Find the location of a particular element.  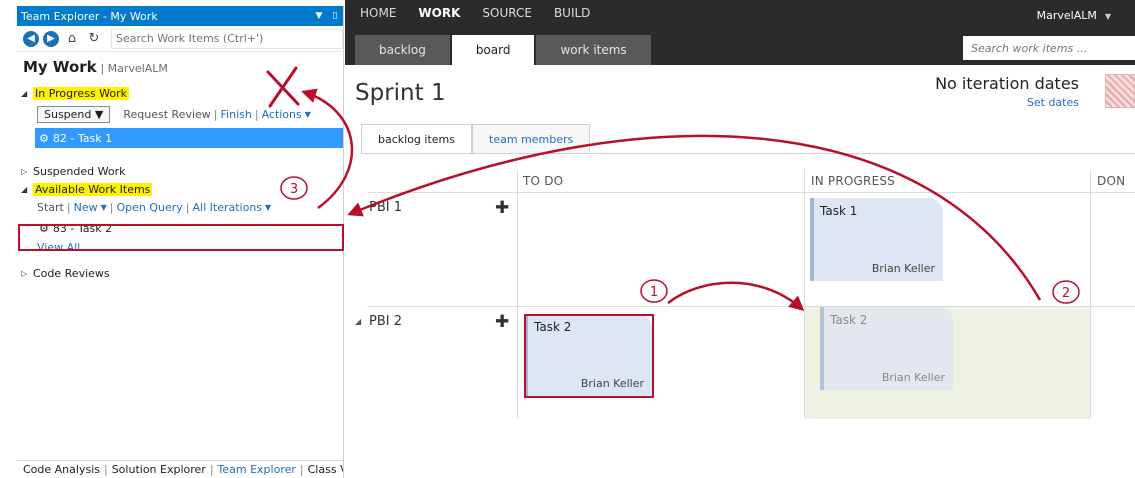

column-header-in-progress: IN PROGRESS is located at coordinates (853, 181).